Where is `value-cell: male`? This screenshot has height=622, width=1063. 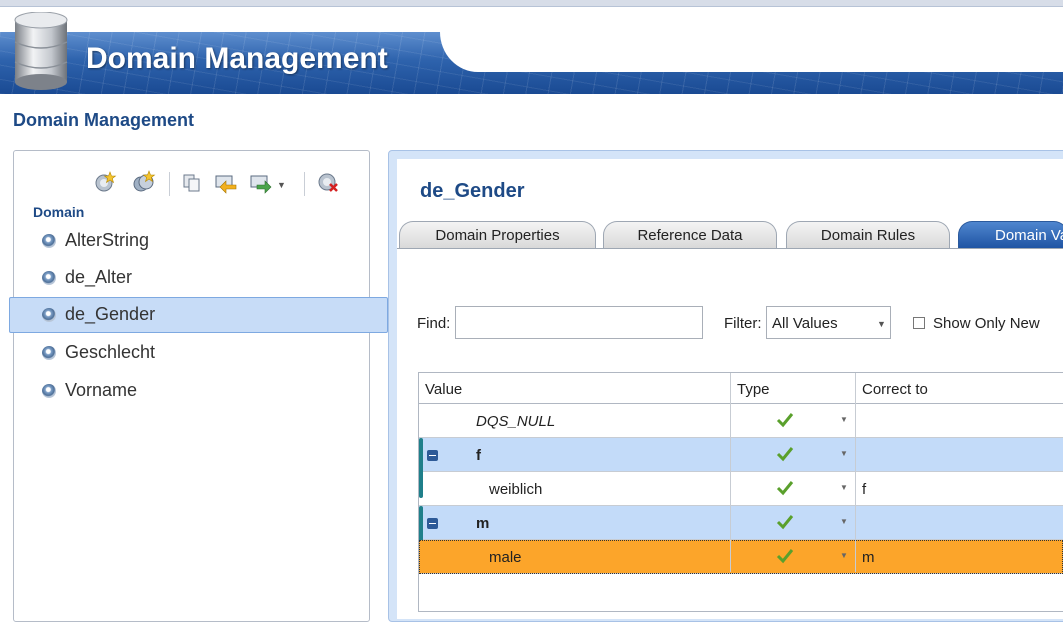
value-cell: male is located at coordinates (505, 557).